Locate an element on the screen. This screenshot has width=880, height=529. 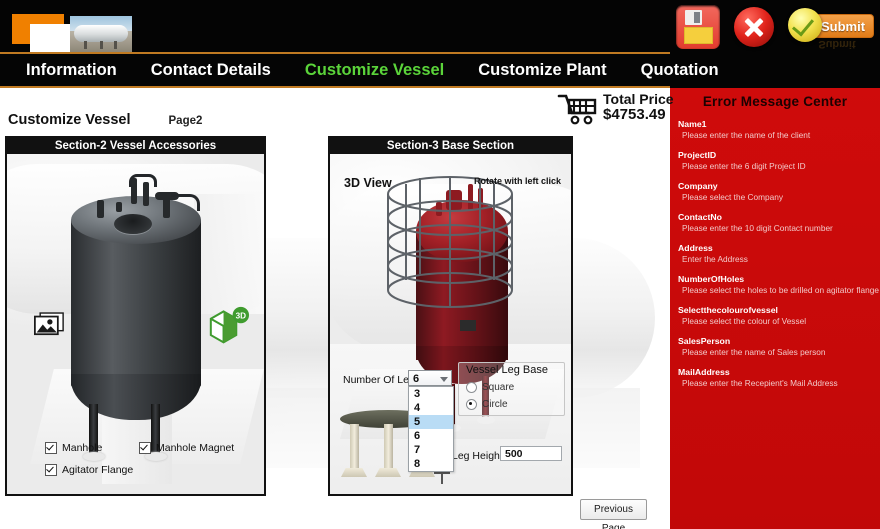
error-message: Please enter the 6 digit Project ID is located at coordinates (744, 166).